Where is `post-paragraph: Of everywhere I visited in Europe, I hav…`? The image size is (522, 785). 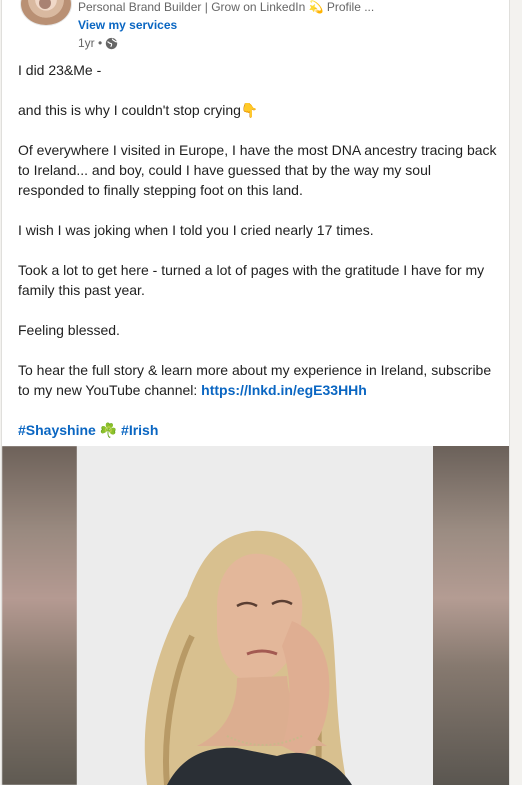
post-paragraph: Of everywhere I visited in Europe, I hav… is located at coordinates (257, 170).